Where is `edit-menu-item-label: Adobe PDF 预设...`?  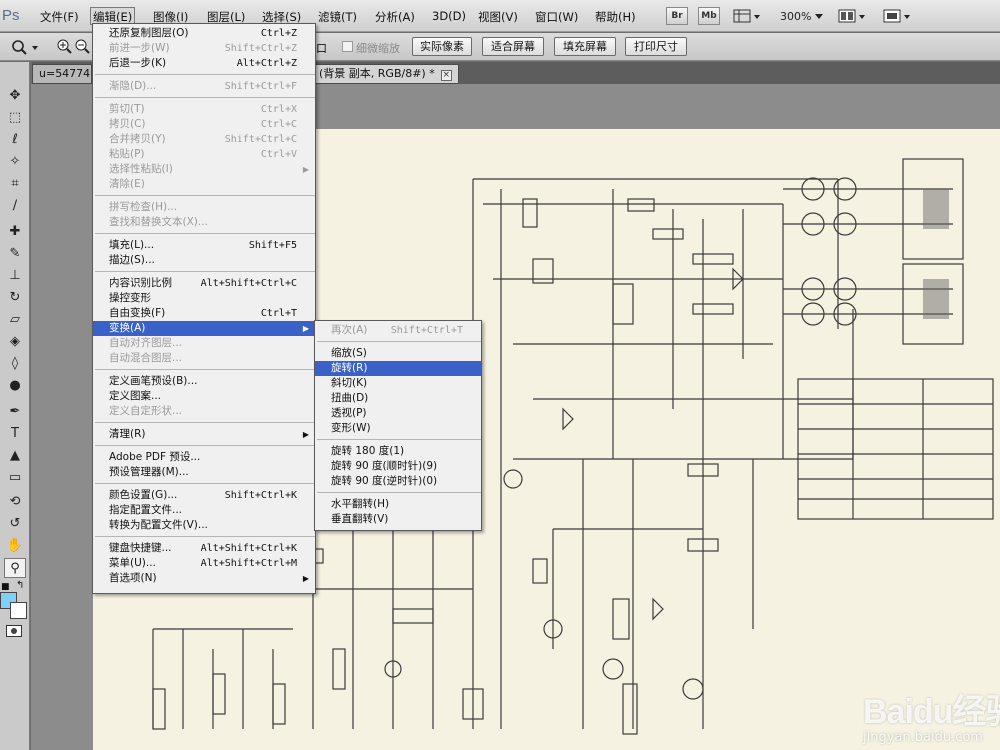
edit-menu-item-label: Adobe PDF 预设... is located at coordinates (155, 457).